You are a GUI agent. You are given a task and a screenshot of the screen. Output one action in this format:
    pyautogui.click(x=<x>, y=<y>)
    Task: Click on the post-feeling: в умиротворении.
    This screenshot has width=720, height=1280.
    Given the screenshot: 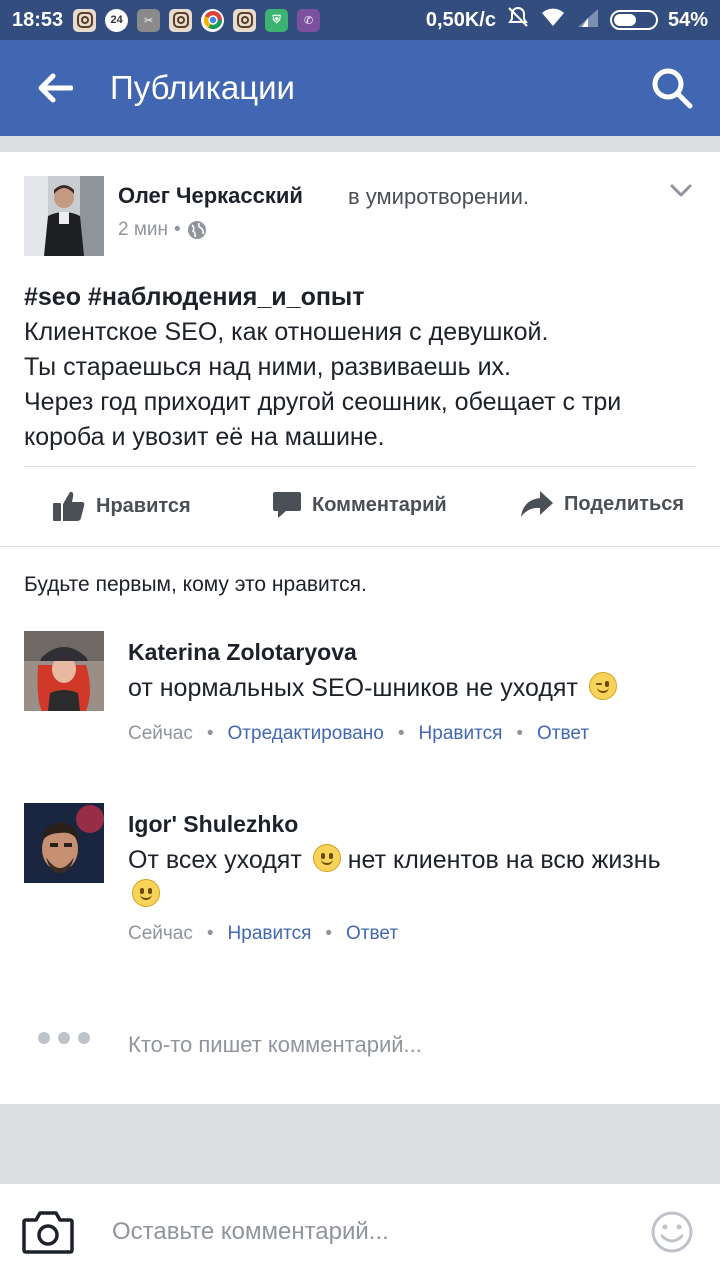 What is the action you would take?
    pyautogui.click(x=439, y=196)
    